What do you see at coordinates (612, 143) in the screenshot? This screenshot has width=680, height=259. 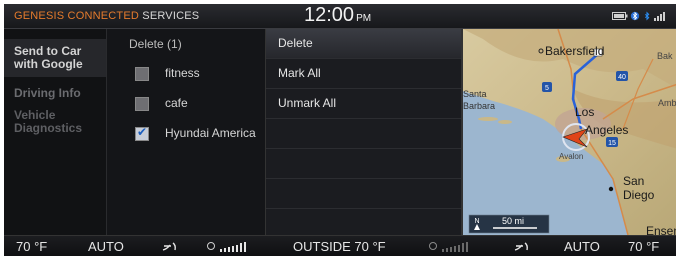 I see `highway-label: 15` at bounding box center [612, 143].